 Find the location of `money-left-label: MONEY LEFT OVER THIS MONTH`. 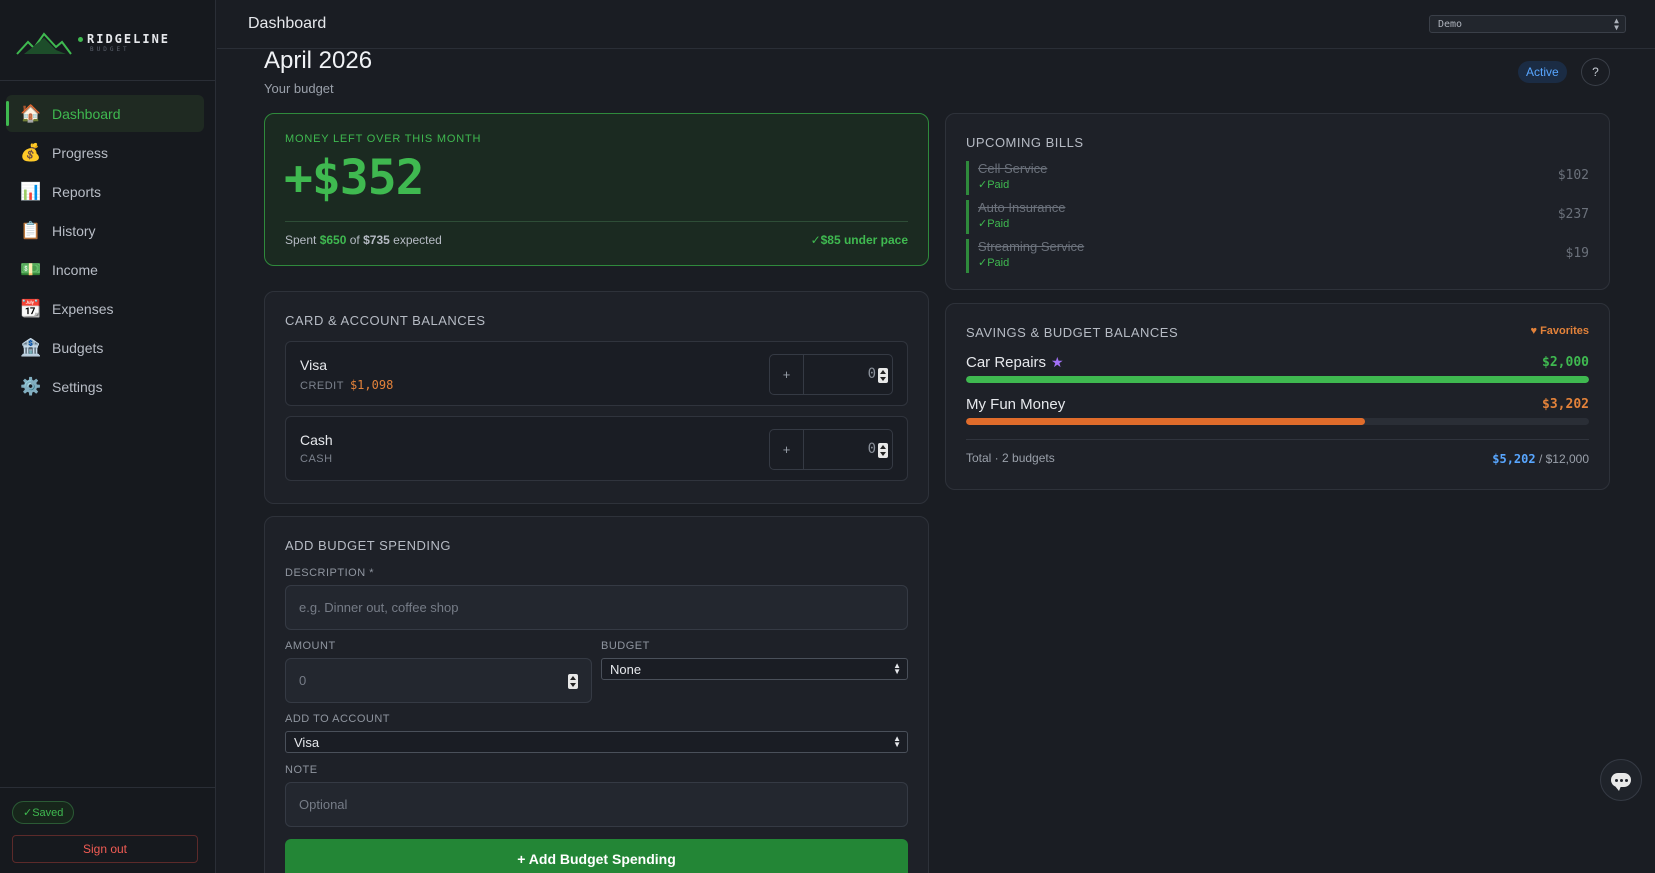

money-left-label: MONEY LEFT OVER THIS MONTH is located at coordinates (383, 139).